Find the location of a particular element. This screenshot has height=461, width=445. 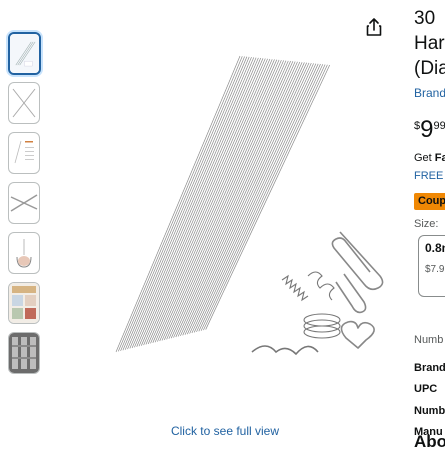

product-title-line-3: (Dia is located at coordinates (429, 68).